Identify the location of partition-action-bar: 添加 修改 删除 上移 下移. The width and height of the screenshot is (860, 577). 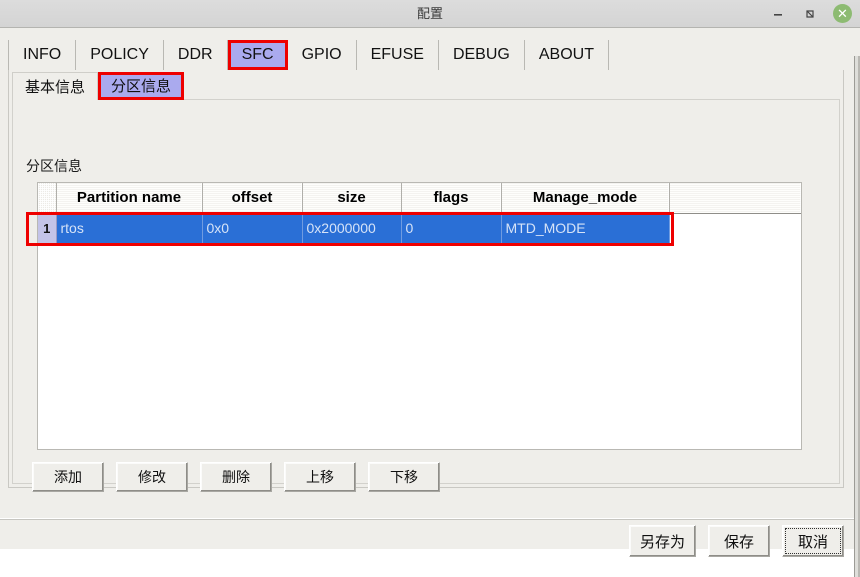
(236, 477).